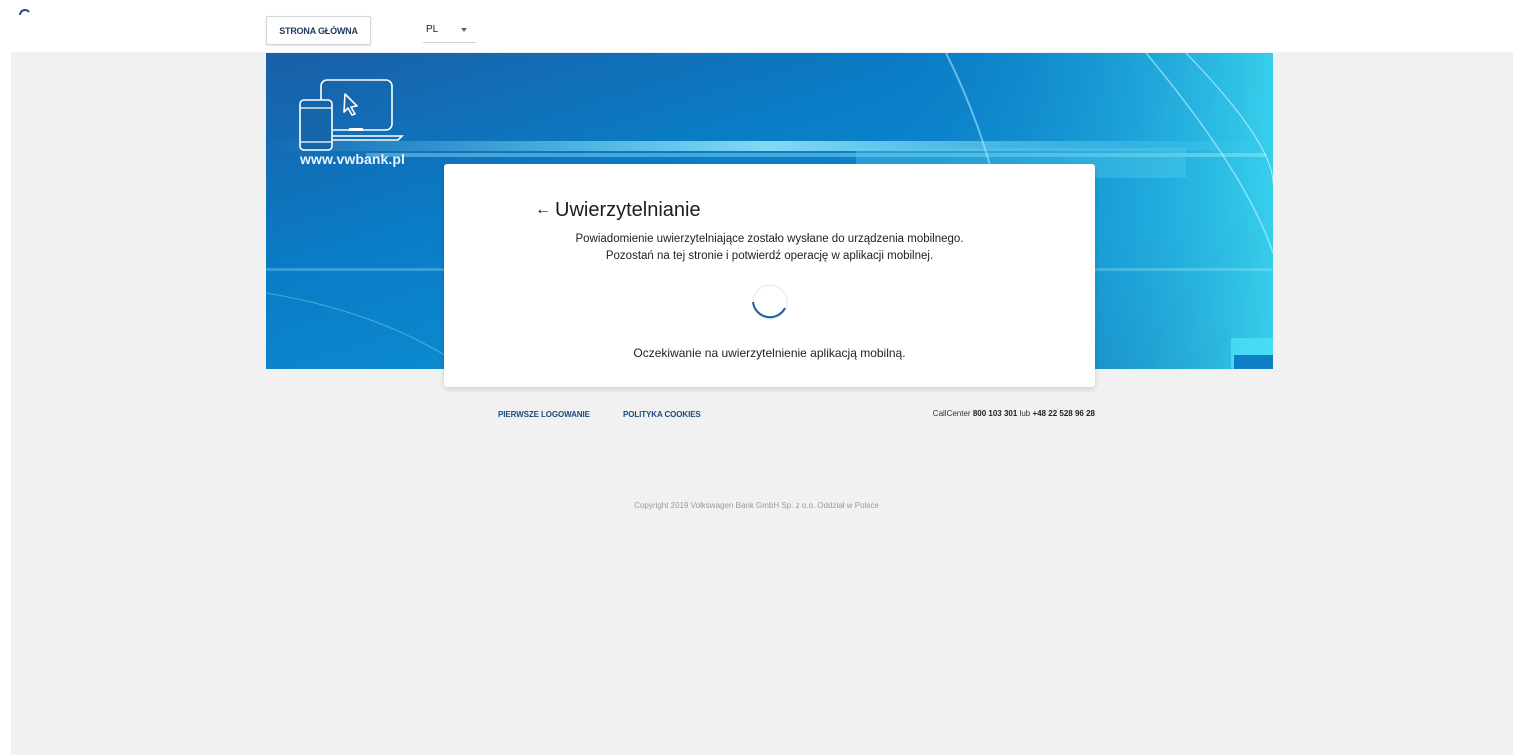 The image size is (1513, 755). I want to click on callcenter-number-1: 800 103 301, so click(995, 413).